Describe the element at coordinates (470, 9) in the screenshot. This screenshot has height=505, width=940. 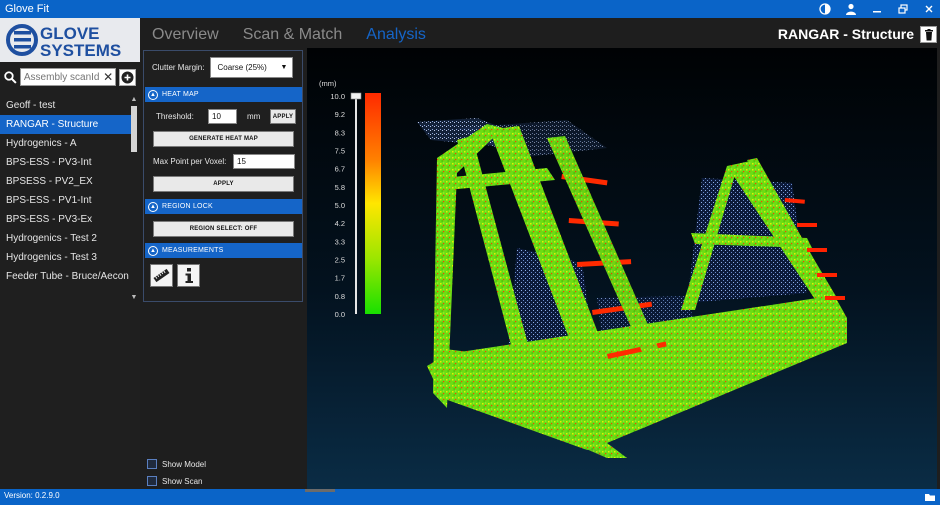
I see `title-bar: Glove Fit` at that location.